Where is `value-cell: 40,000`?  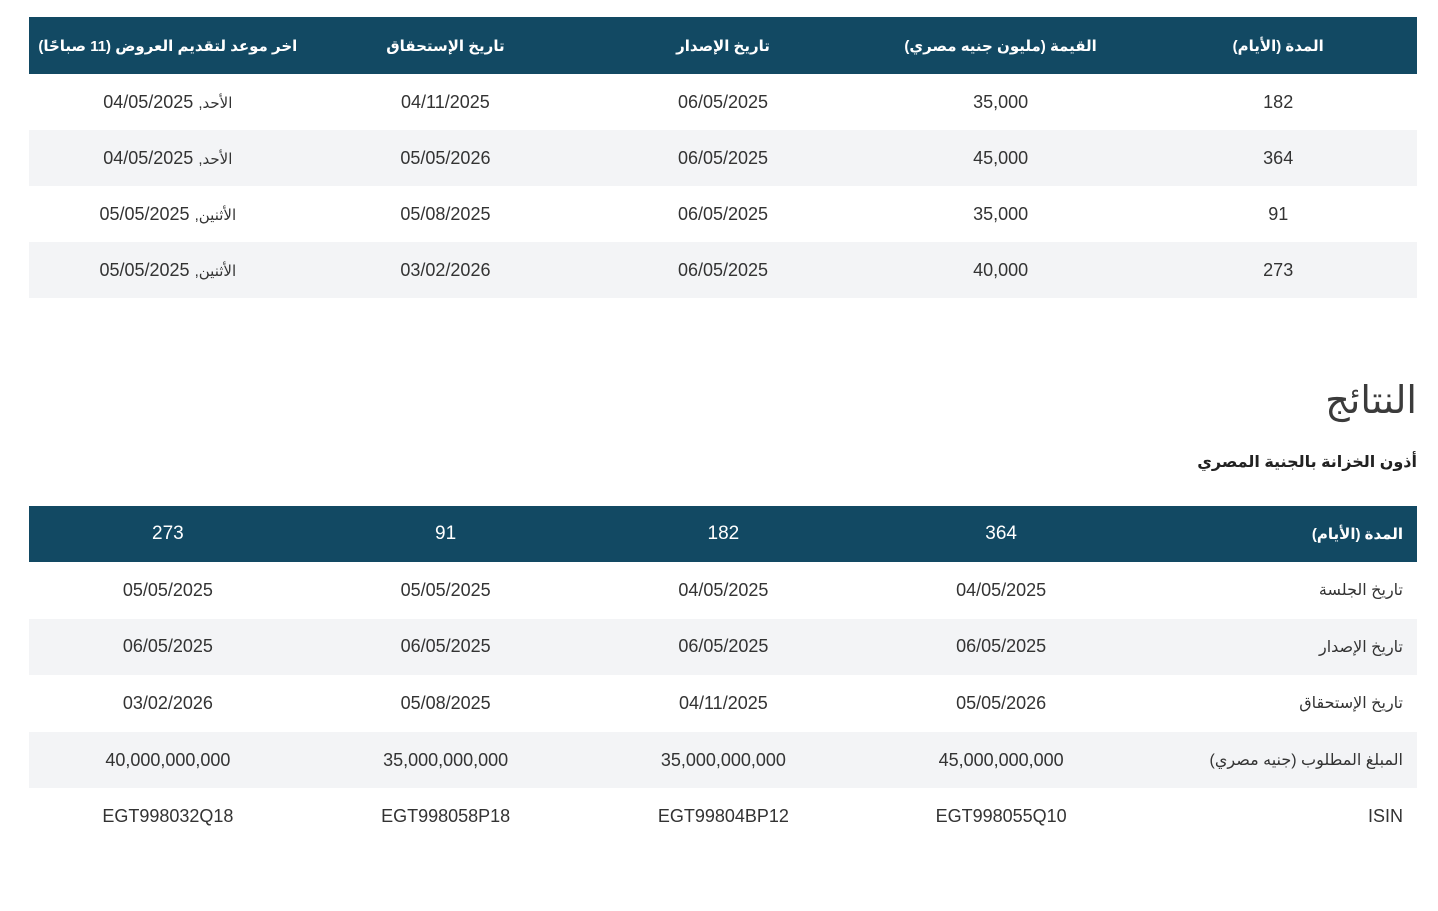
value-cell: 40,000 is located at coordinates (1001, 269).